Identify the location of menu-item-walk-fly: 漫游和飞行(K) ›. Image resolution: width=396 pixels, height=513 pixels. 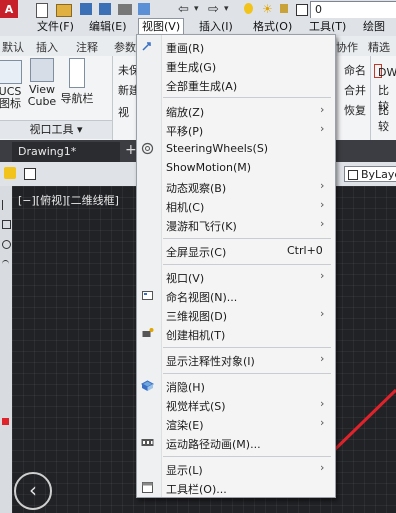
(236, 224).